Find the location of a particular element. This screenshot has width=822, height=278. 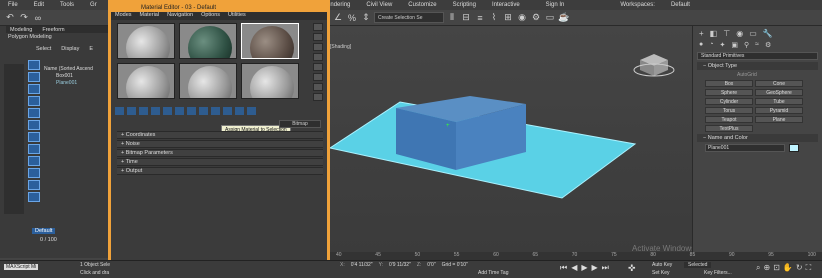

go-to-start-icon: ⏮ is located at coordinates (563, 268).